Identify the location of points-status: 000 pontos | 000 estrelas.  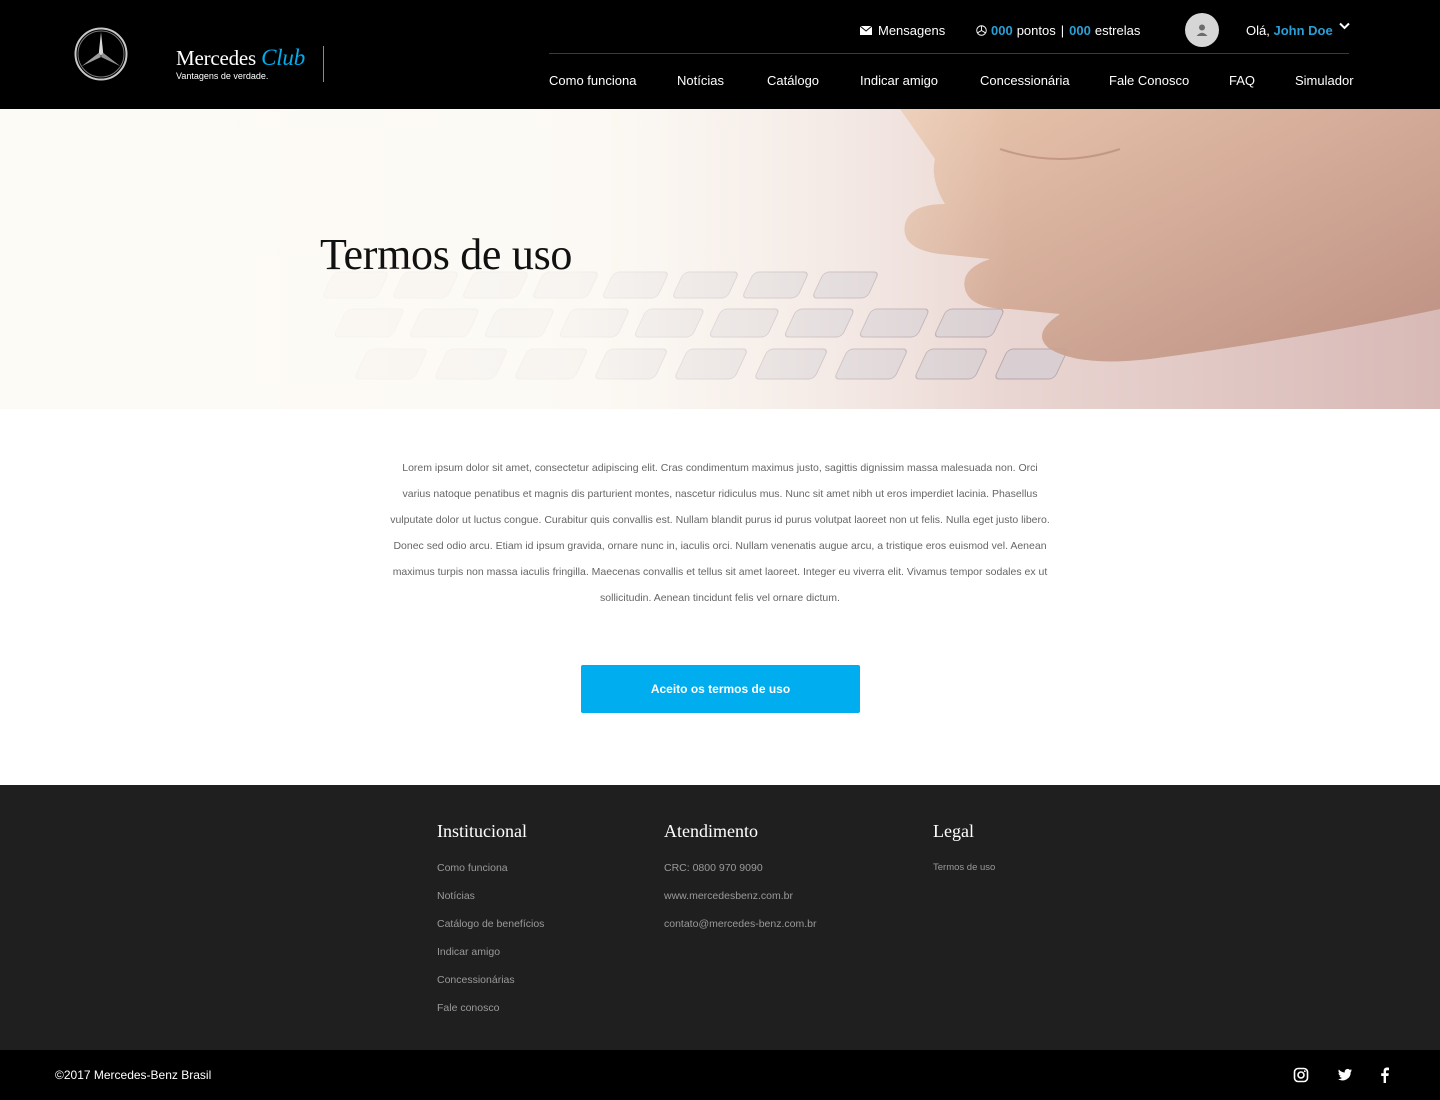
(1058, 30).